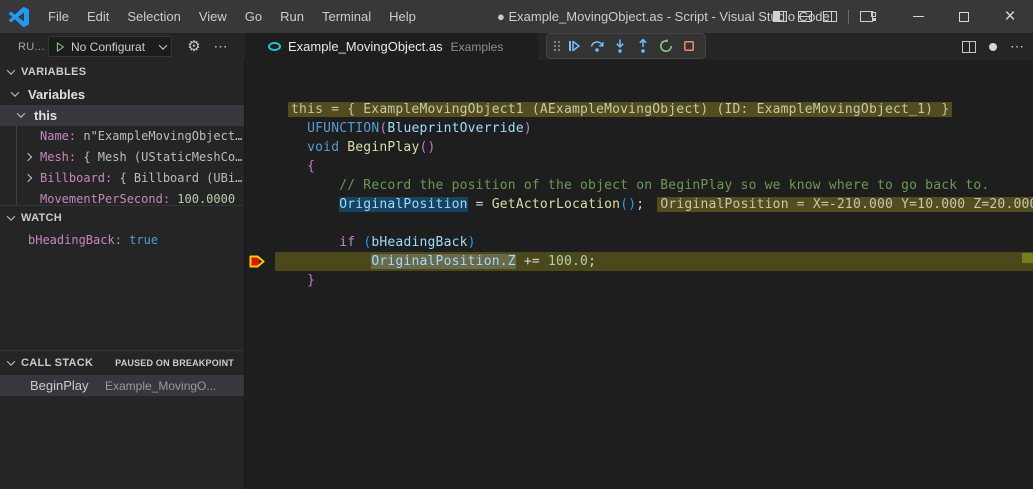 The image size is (1033, 489). I want to click on watch-name: bHeadingBack:, so click(75, 240).